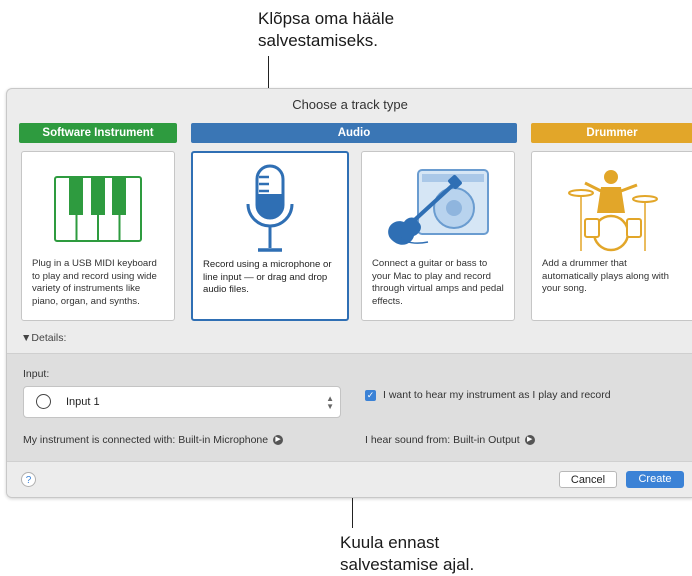  Describe the element at coordinates (326, 18) in the screenshot. I see `callout-record-line1: Klõpsa oma hääle` at that location.